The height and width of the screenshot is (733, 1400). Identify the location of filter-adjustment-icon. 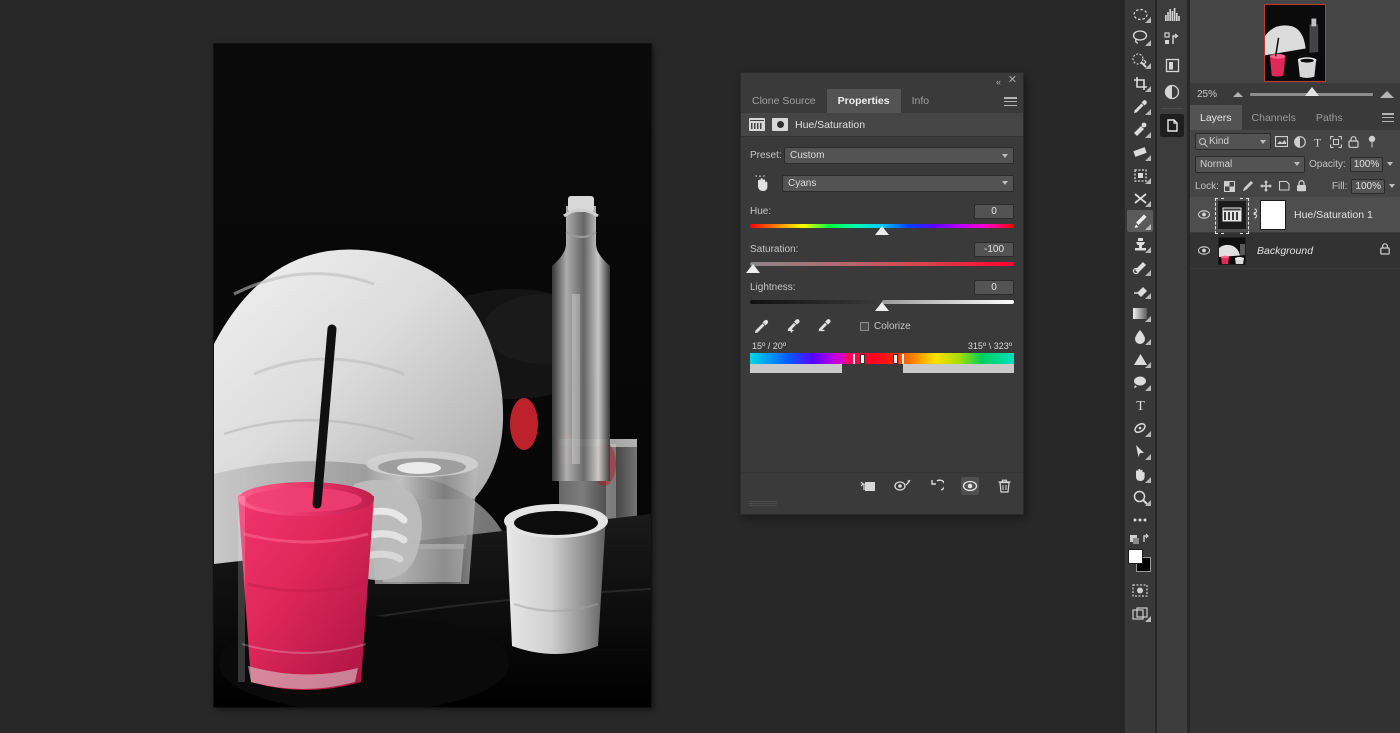
(1299, 141).